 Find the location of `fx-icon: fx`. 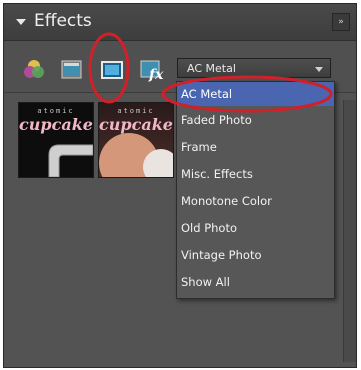

fx-icon: fx is located at coordinates (152, 70).